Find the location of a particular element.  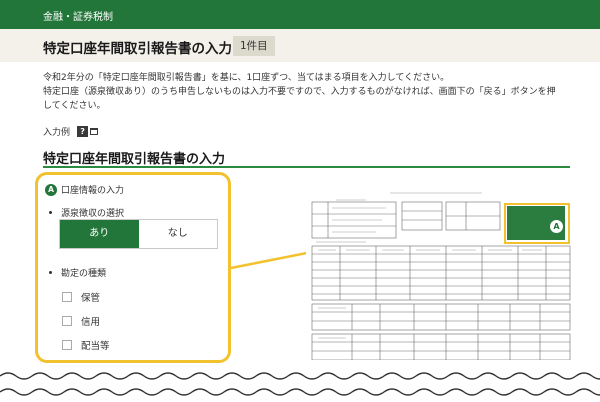

new-window-icon is located at coordinates (94, 131).